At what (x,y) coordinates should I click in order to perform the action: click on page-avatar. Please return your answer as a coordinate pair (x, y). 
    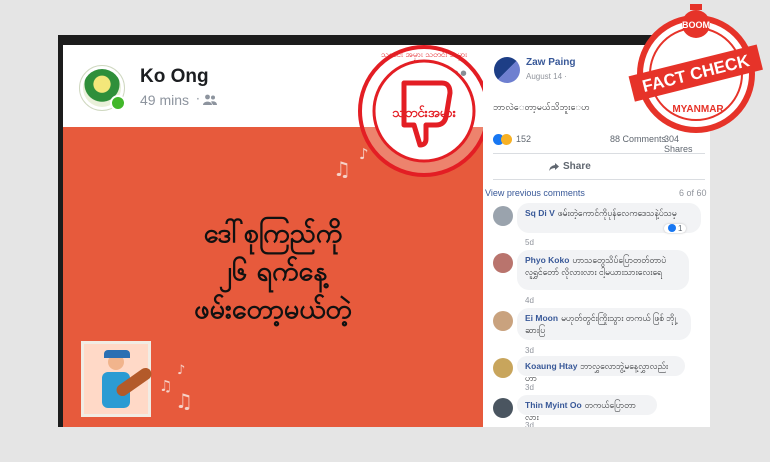
    Looking at the image, I should click on (102, 88).